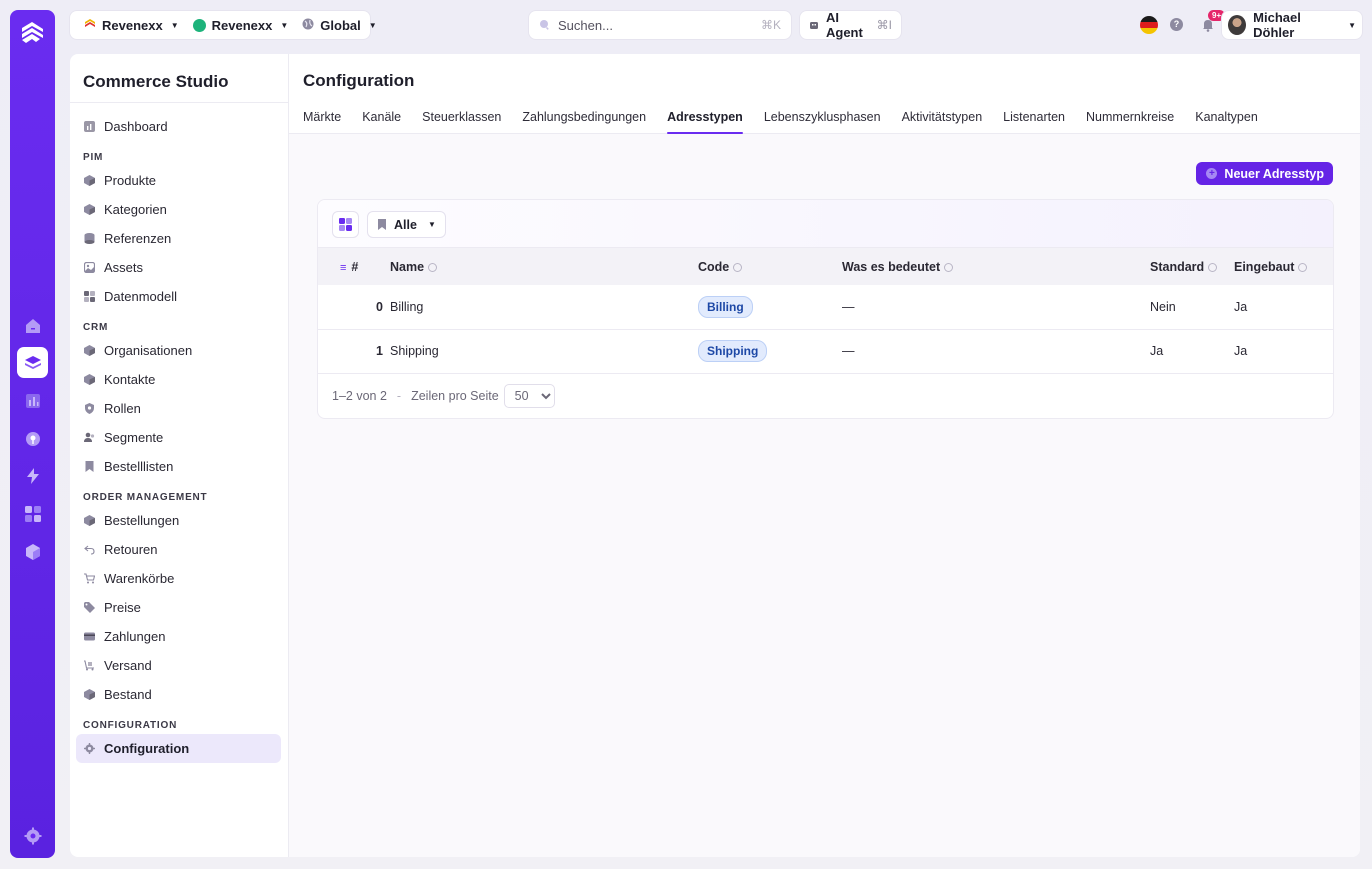 This screenshot has height=869, width=1372. What do you see at coordinates (1283, 266) in the screenshot?
I see `column-header-builtin: Eingebaut` at bounding box center [1283, 266].